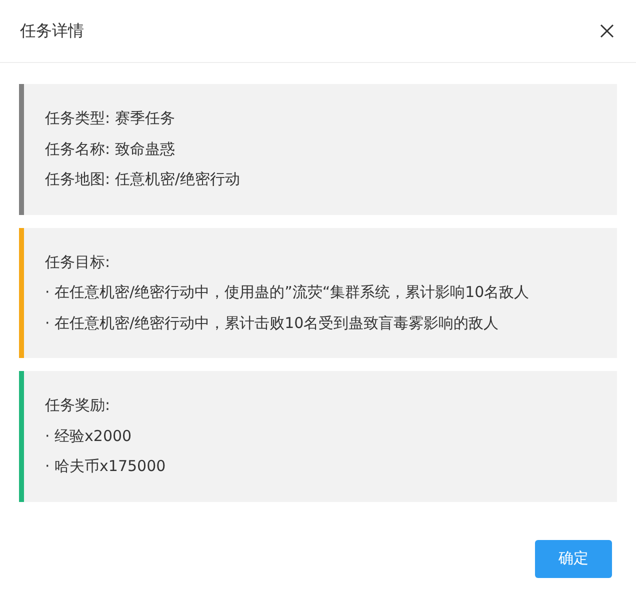 This screenshot has height=592, width=636. Describe the element at coordinates (287, 292) in the screenshot. I see `info-text: · 在任意机密/绝密行动中，使用蛊的”流荧“集群系统，累计影响10名敌人` at that location.